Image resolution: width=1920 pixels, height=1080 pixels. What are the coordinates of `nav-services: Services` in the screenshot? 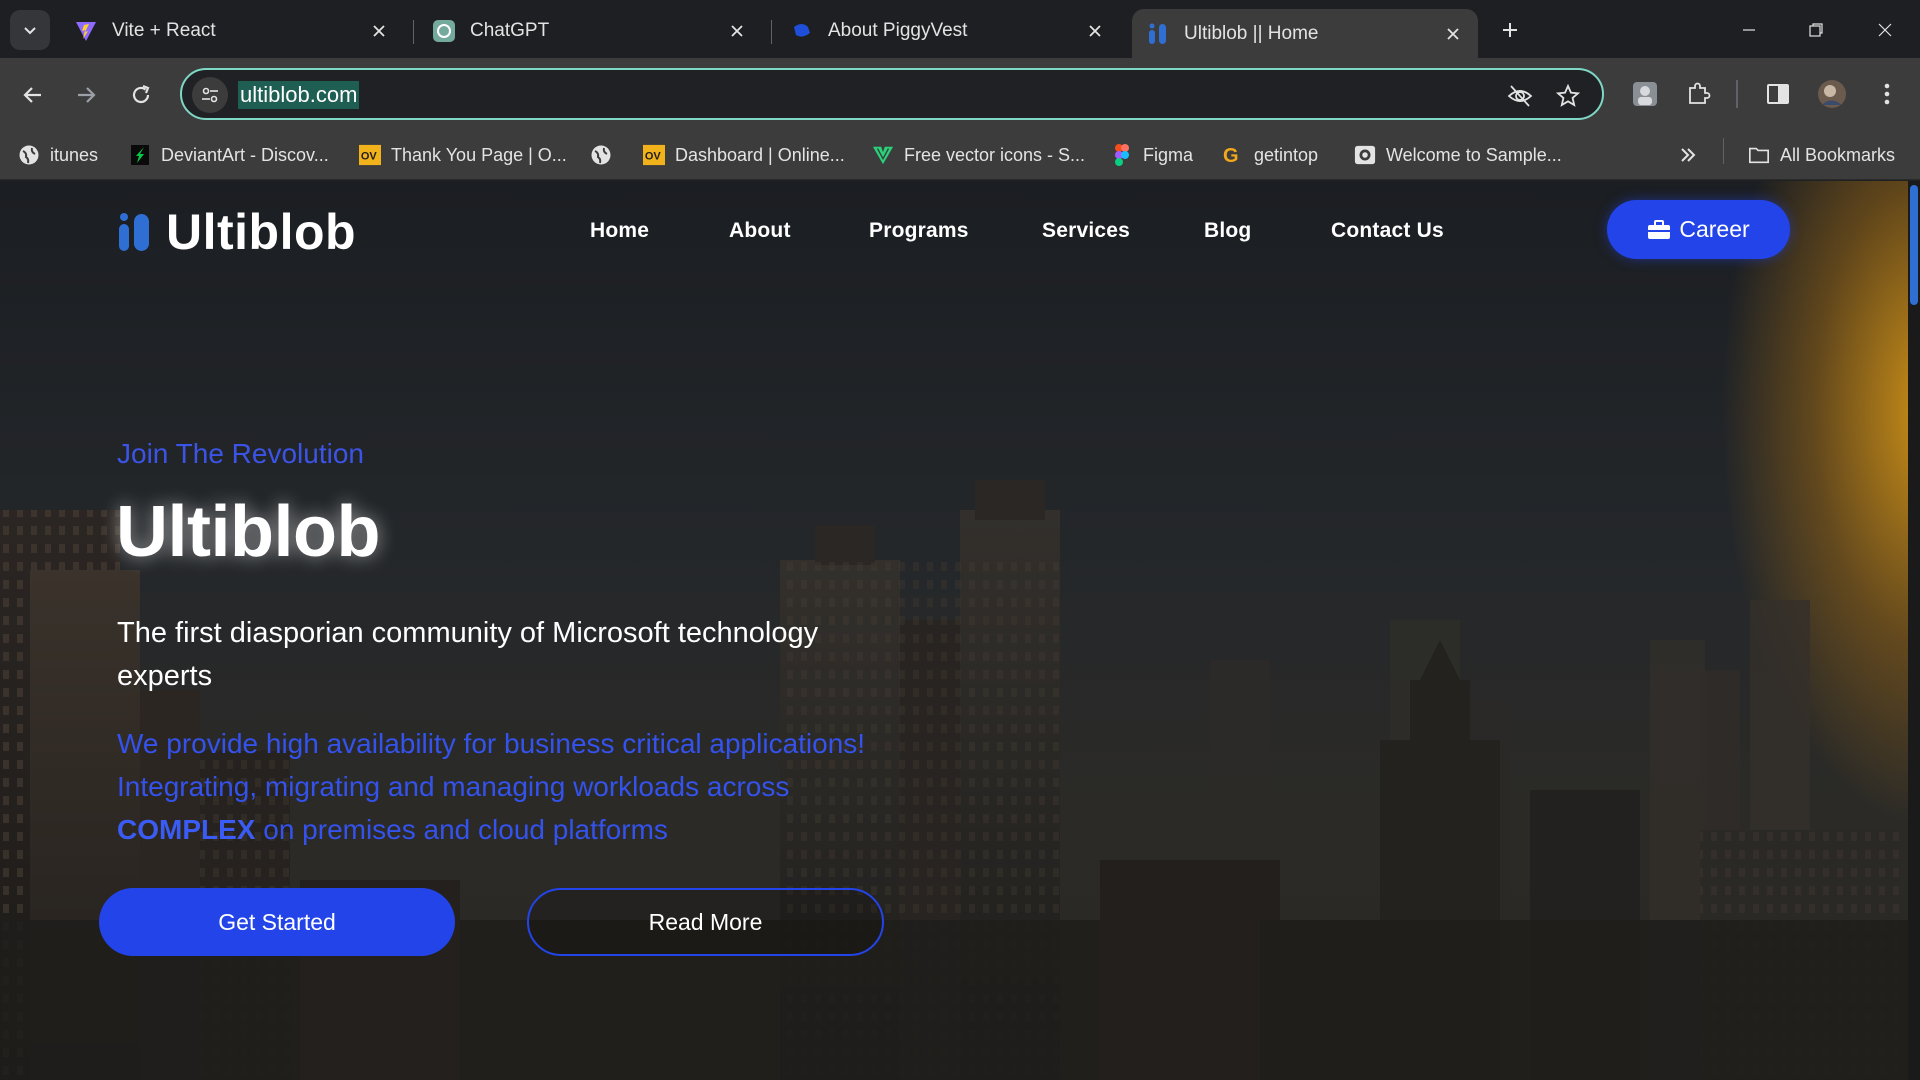 It's located at (1086, 231).